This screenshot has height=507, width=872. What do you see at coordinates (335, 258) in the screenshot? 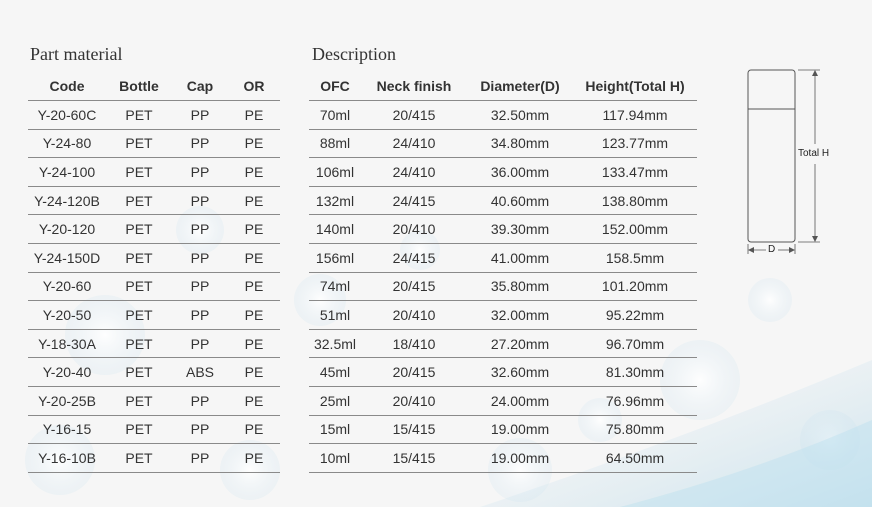
I see `description-cell: 156ml` at bounding box center [335, 258].